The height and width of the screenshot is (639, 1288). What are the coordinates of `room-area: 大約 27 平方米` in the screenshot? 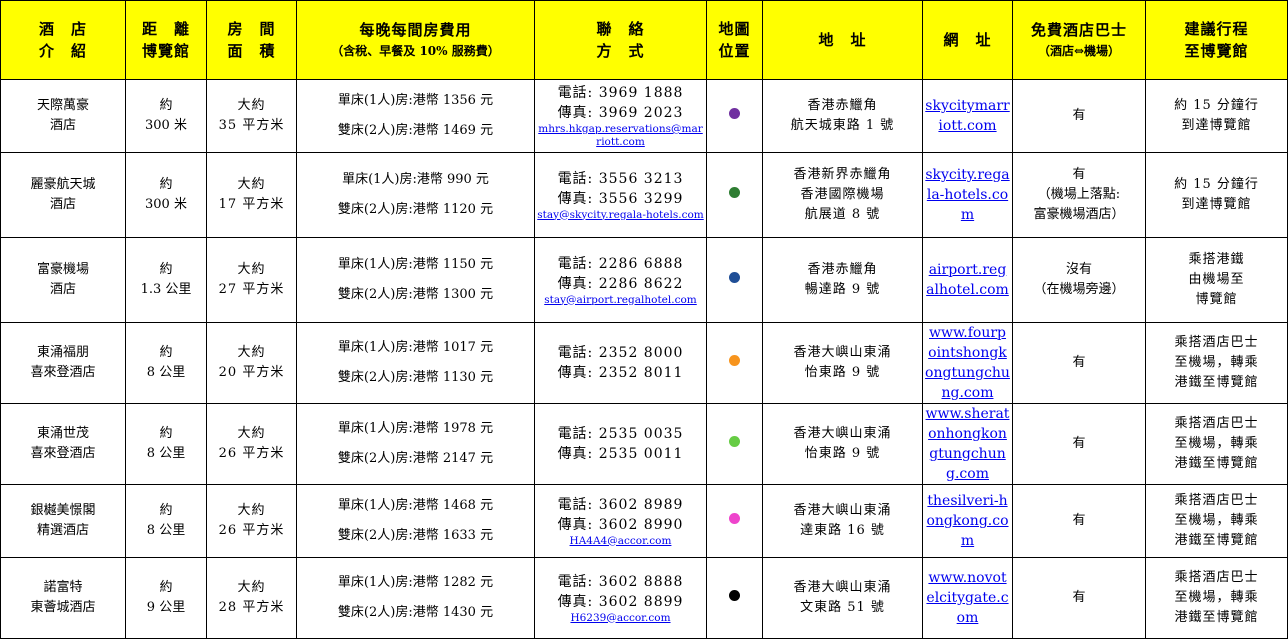 It's located at (251, 280).